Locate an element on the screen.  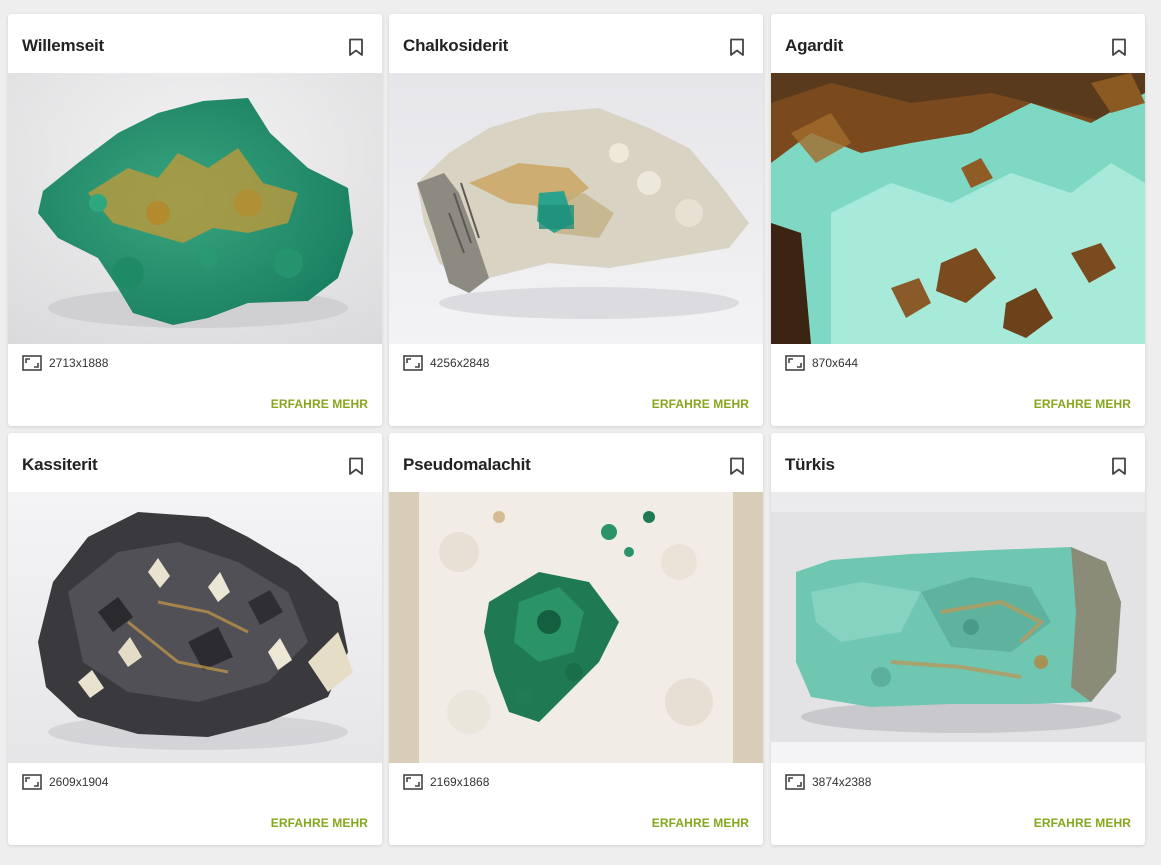
card-title: Pseudomalachit is located at coordinates (467, 464).